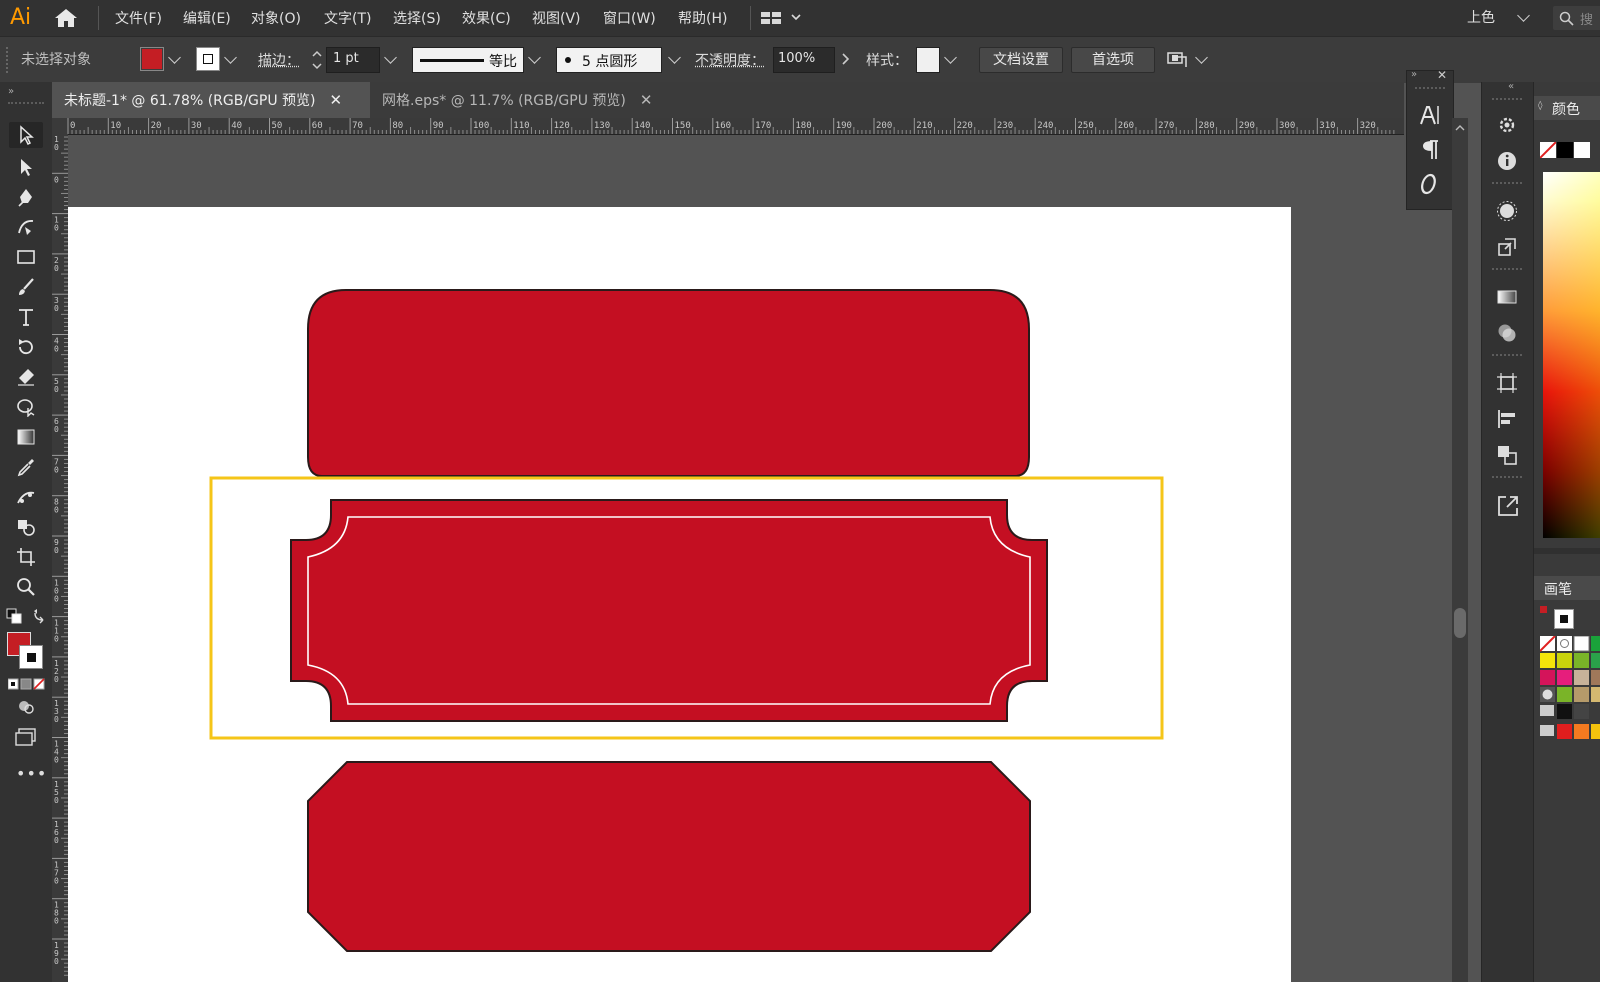 The width and height of the screenshot is (1600, 982). I want to click on rectangle-tool-icon, so click(26, 257).